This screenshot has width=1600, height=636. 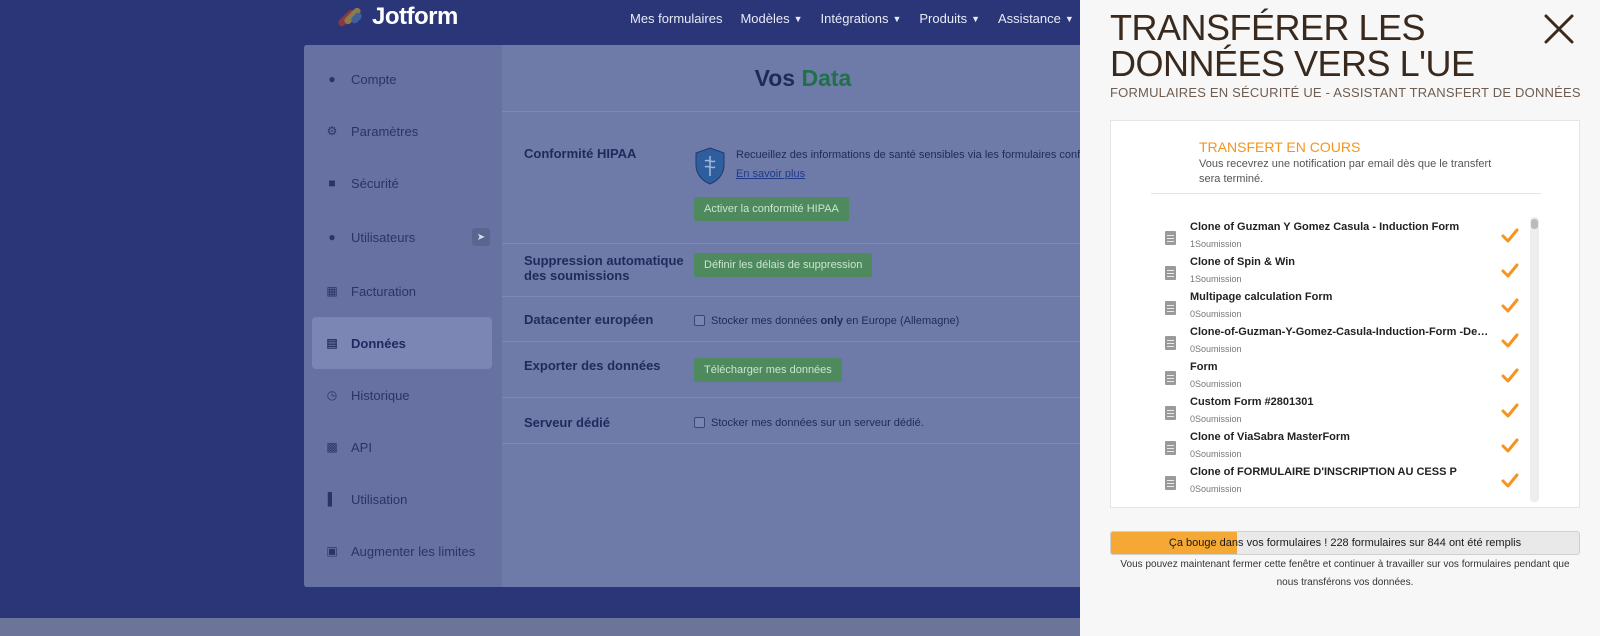 What do you see at coordinates (1321, 308) in the screenshot?
I see `list-item: Multipage calculation Form 0Soumission` at bounding box center [1321, 308].